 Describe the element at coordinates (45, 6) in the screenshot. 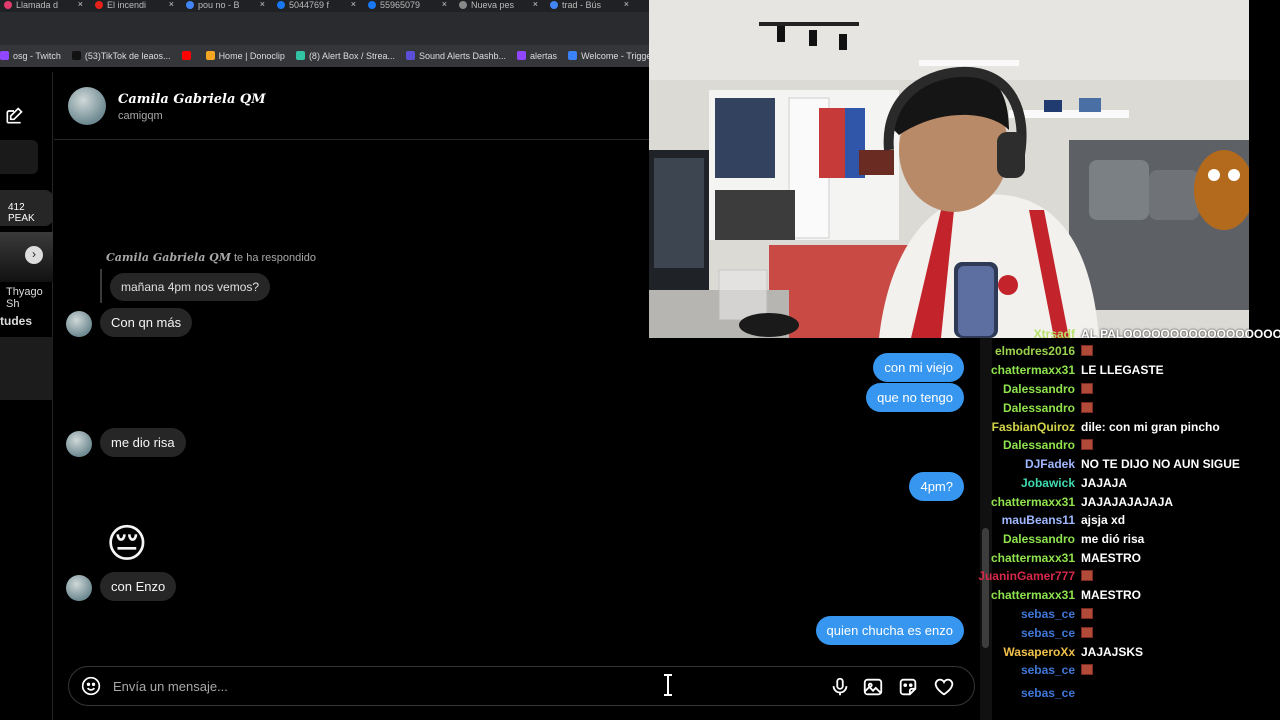

I see `browser-tab: Llamada d ×` at that location.